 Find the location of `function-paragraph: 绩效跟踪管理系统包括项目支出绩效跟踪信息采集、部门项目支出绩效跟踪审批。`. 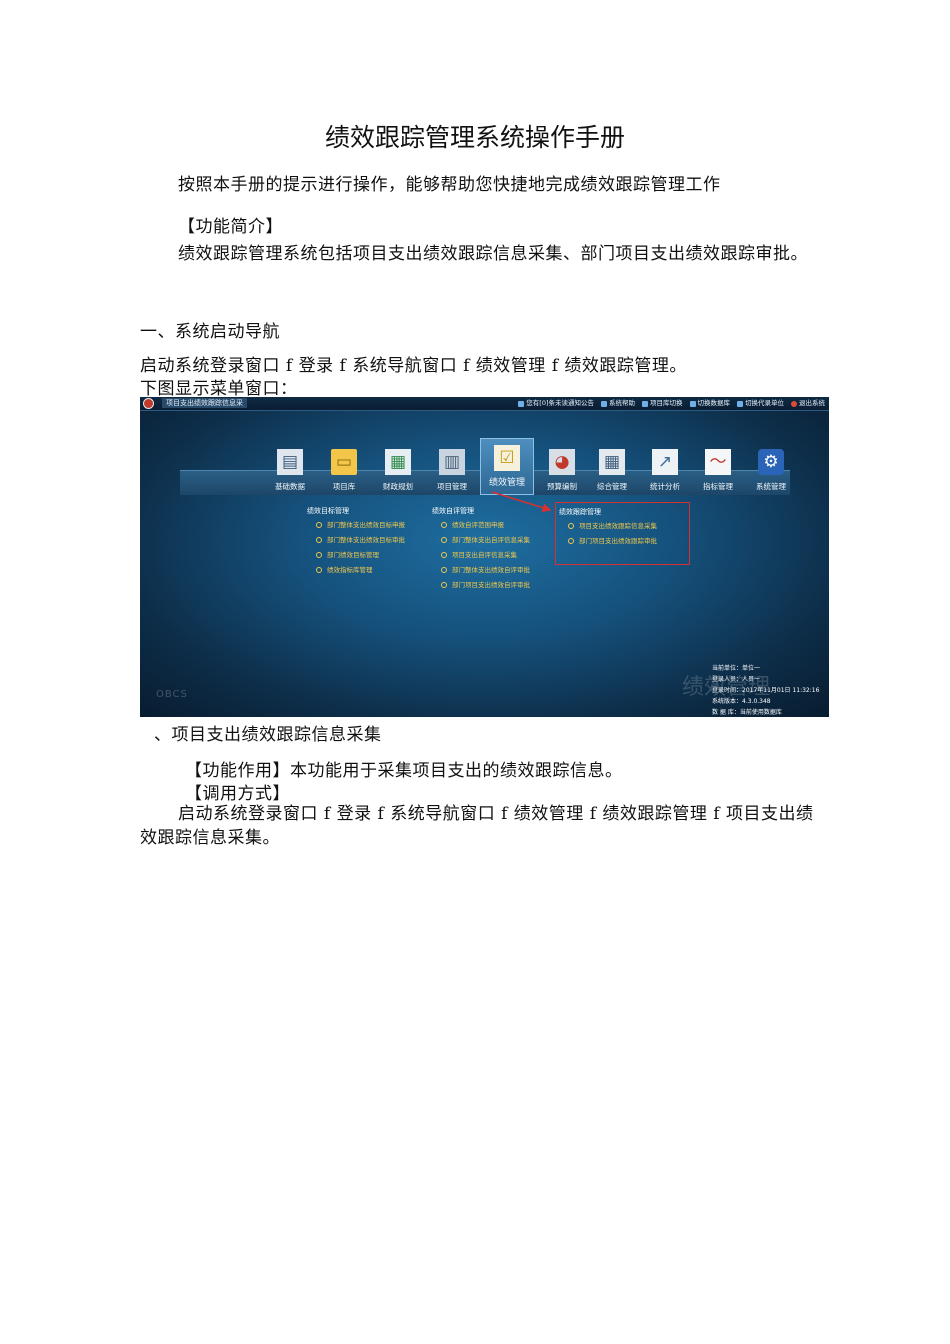

function-paragraph: 绩效跟踪管理系统包括项目支出绩效跟踪信息采集、部门项目支出绩效跟踪审批。 is located at coordinates (493, 254).